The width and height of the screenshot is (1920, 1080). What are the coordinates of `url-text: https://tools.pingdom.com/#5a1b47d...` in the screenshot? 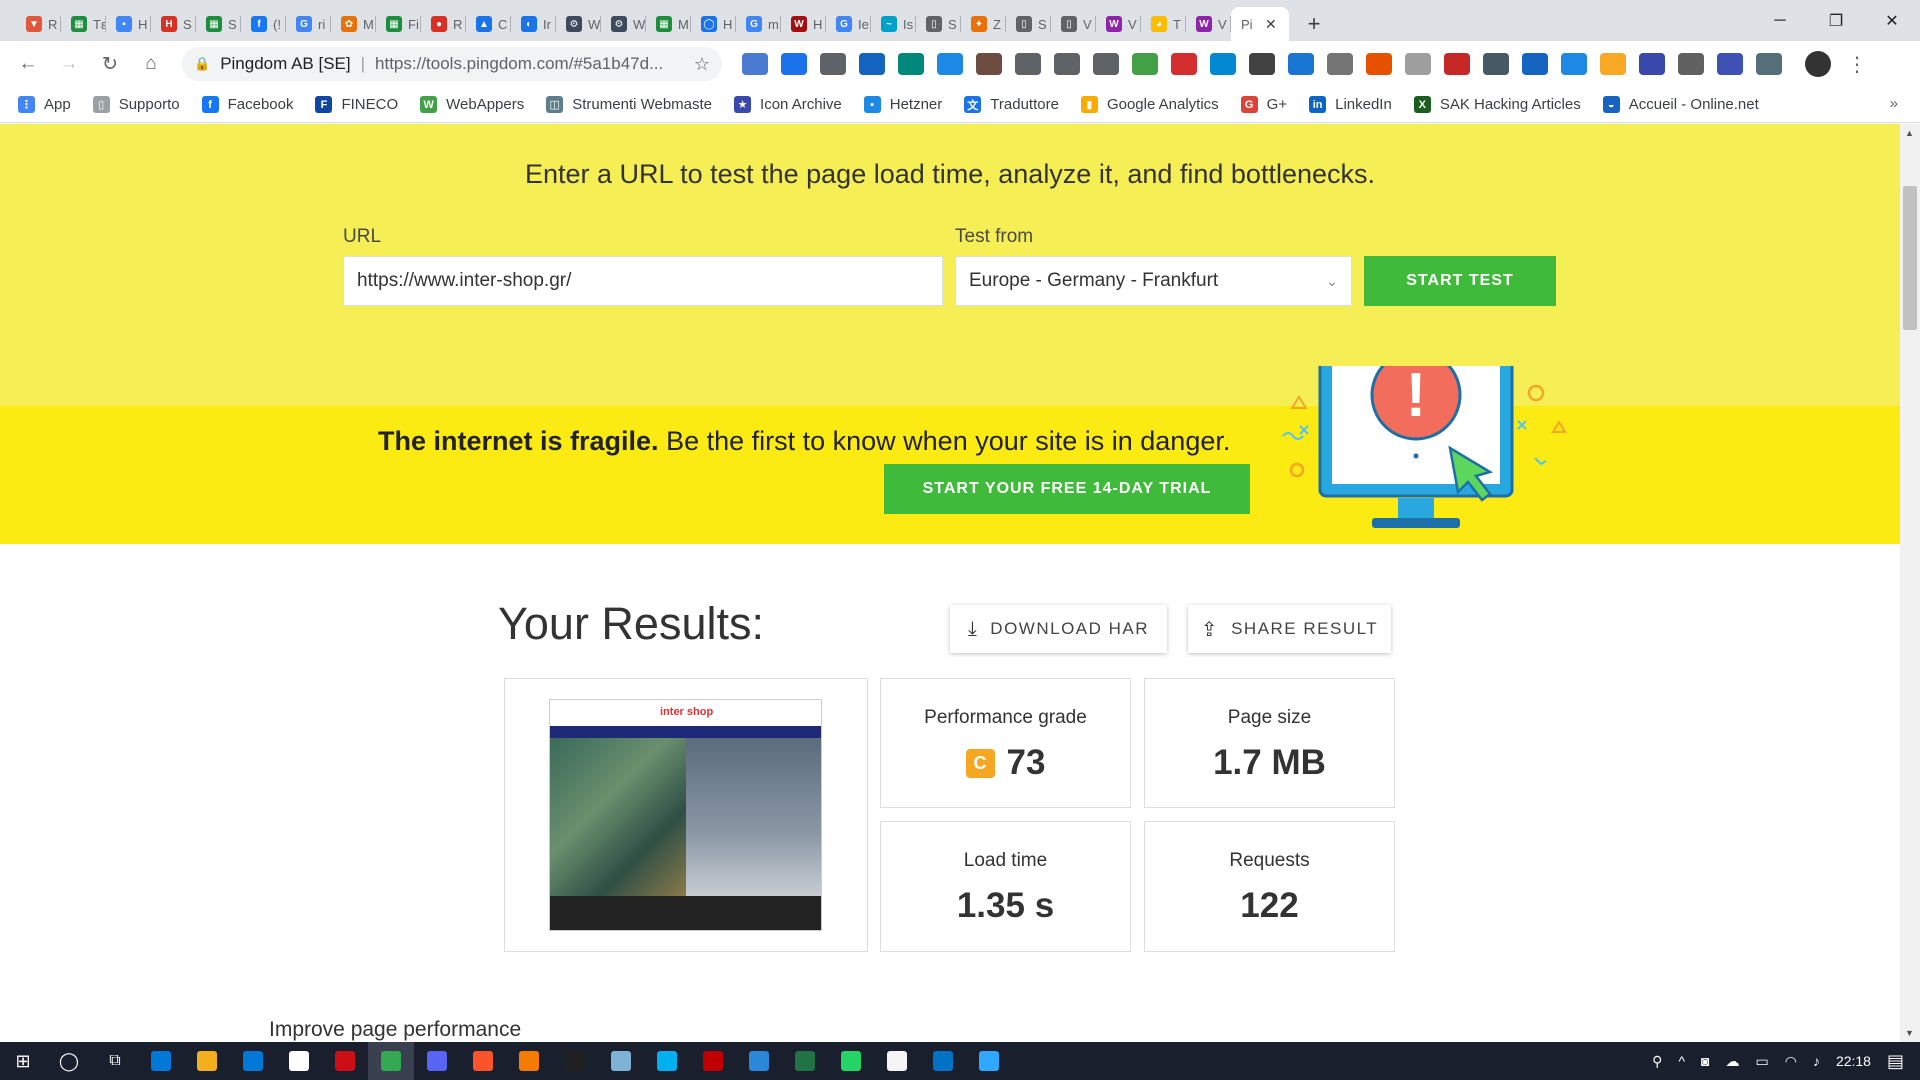 It's located at (534, 64).